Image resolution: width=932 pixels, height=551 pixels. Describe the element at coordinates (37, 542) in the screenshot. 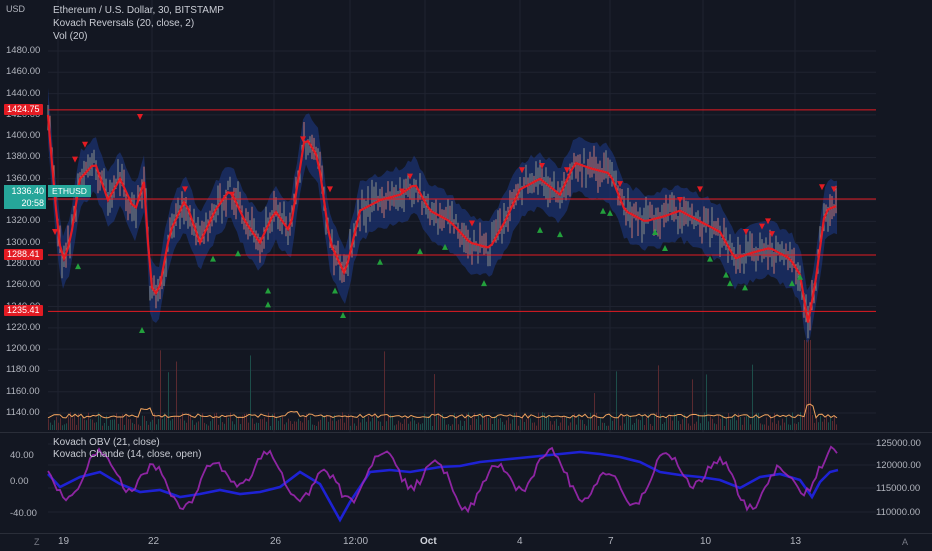

I see `zoom-toggle: Z` at that location.